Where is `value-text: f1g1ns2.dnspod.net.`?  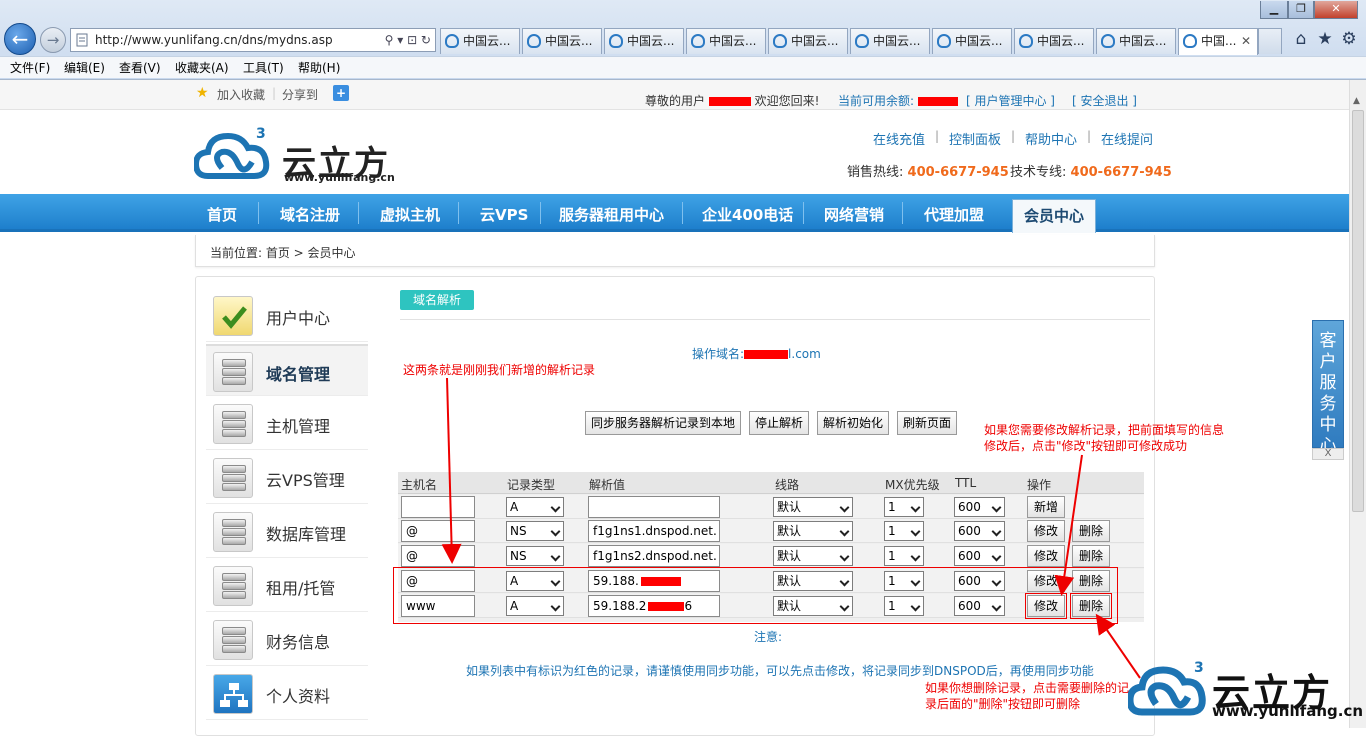 value-text: f1g1ns2.dnspod.net. is located at coordinates (655, 556).